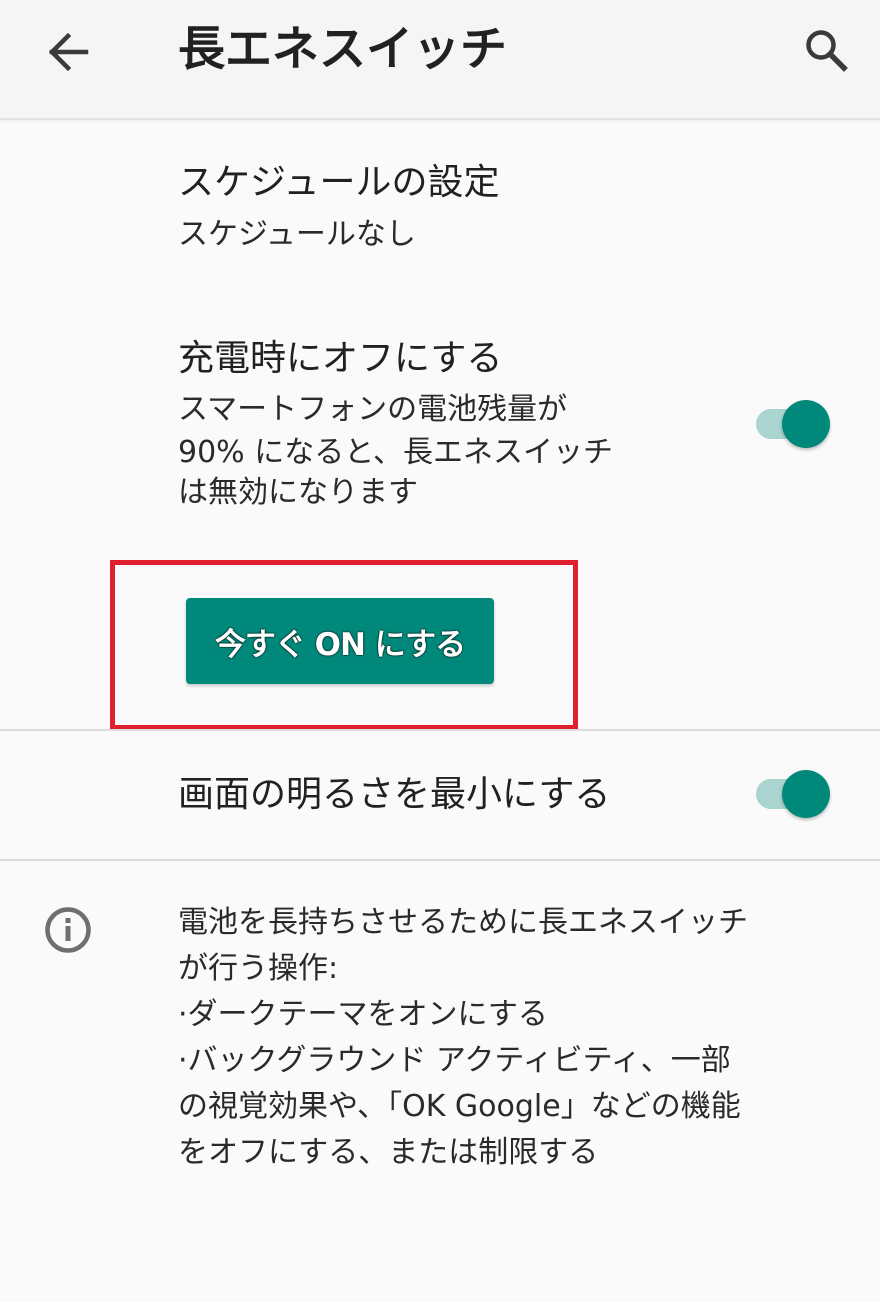 This screenshot has width=880, height=1302. I want to click on info-line: をオフにする、または制限する, so click(388, 1152).